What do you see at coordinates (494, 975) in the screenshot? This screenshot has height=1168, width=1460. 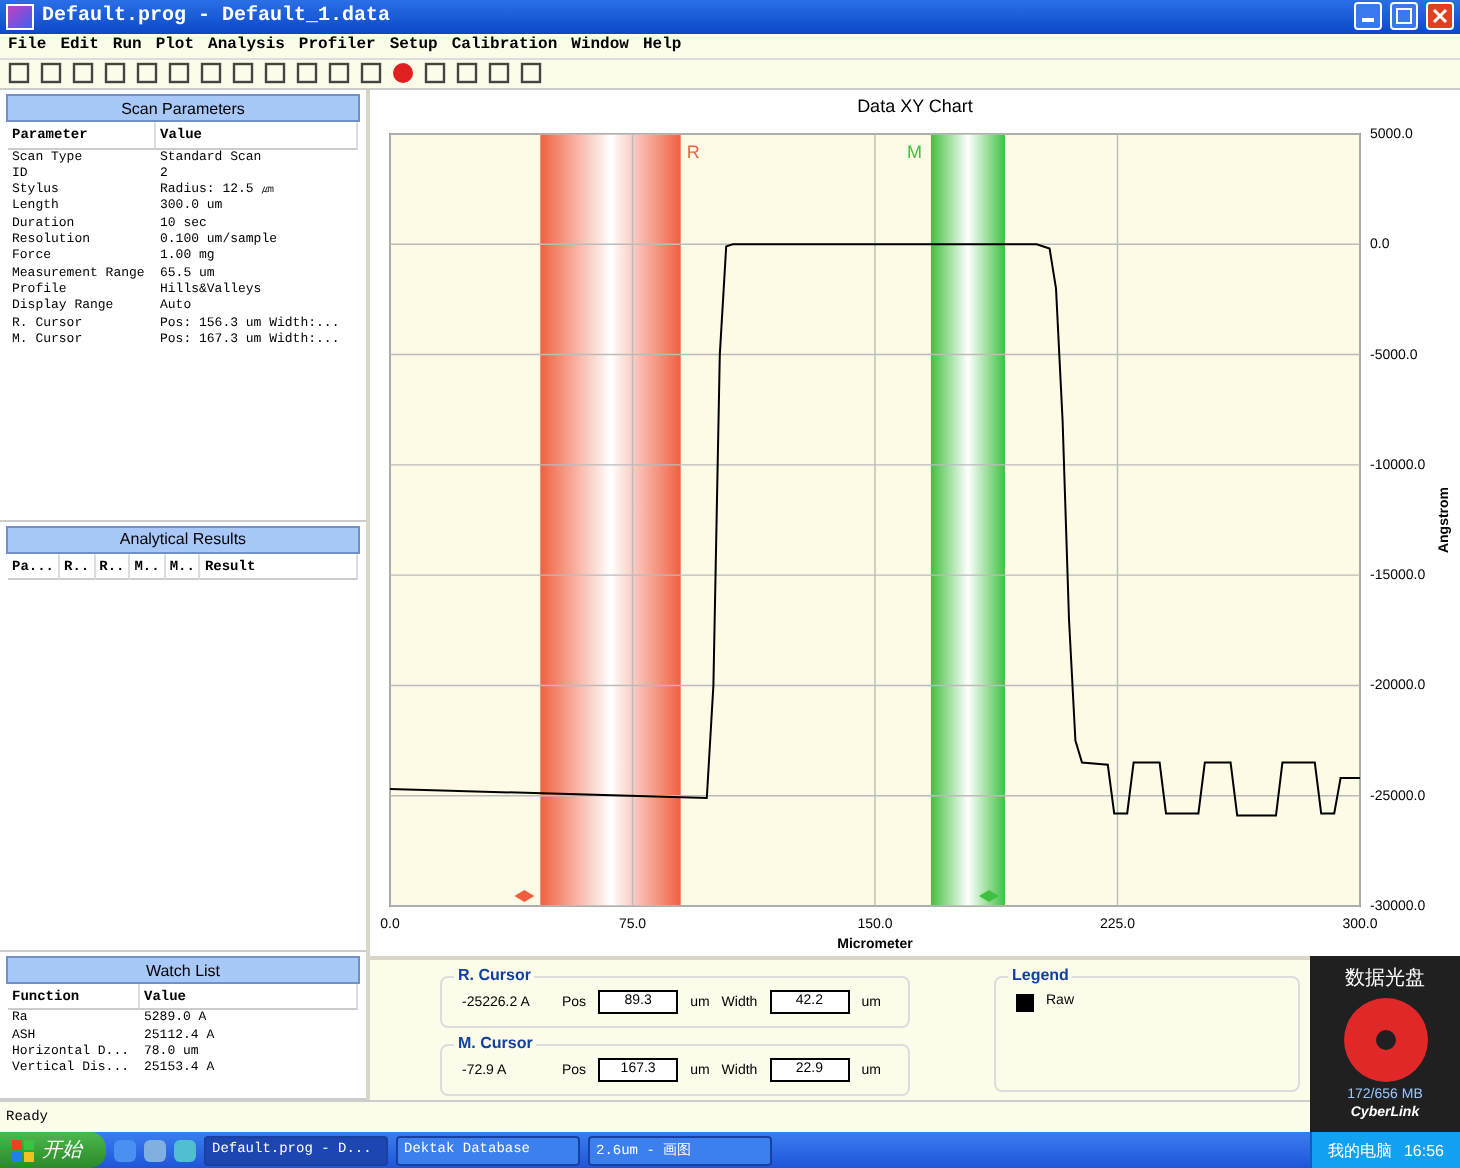 I see `group-title: R. Cursor` at bounding box center [494, 975].